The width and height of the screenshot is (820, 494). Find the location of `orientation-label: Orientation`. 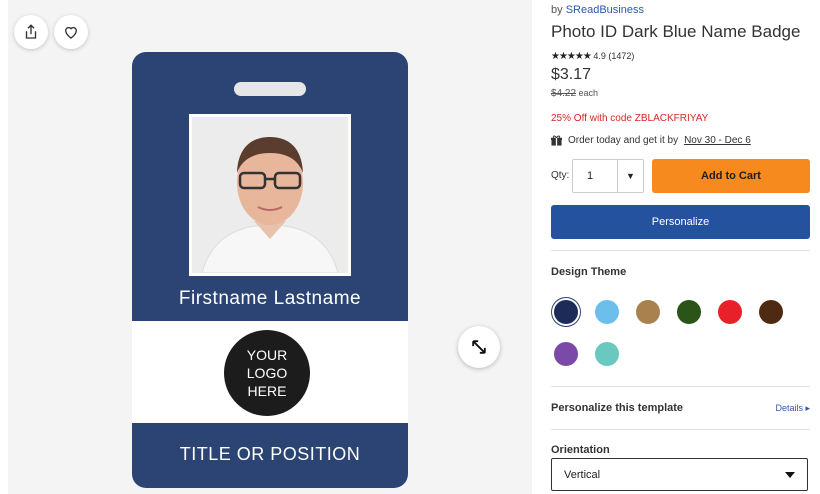

orientation-label: Orientation is located at coordinates (580, 450).